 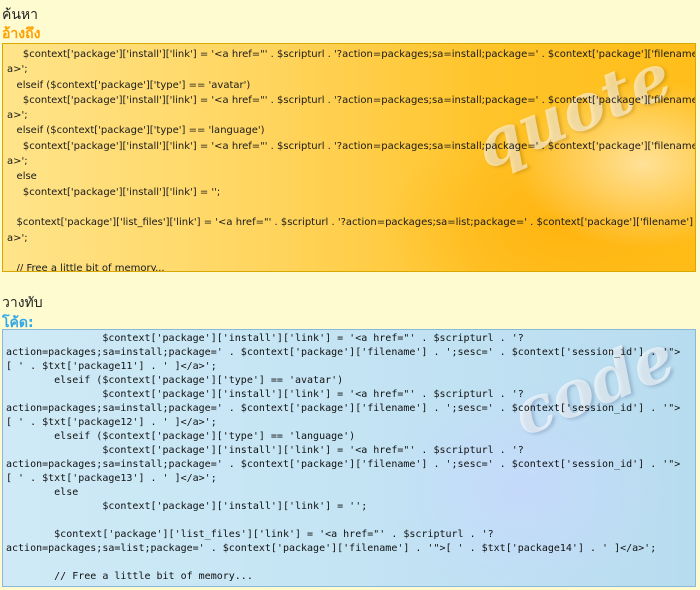 What do you see at coordinates (22, 303) in the screenshot?
I see `paste-heading: วางทับ` at bounding box center [22, 303].